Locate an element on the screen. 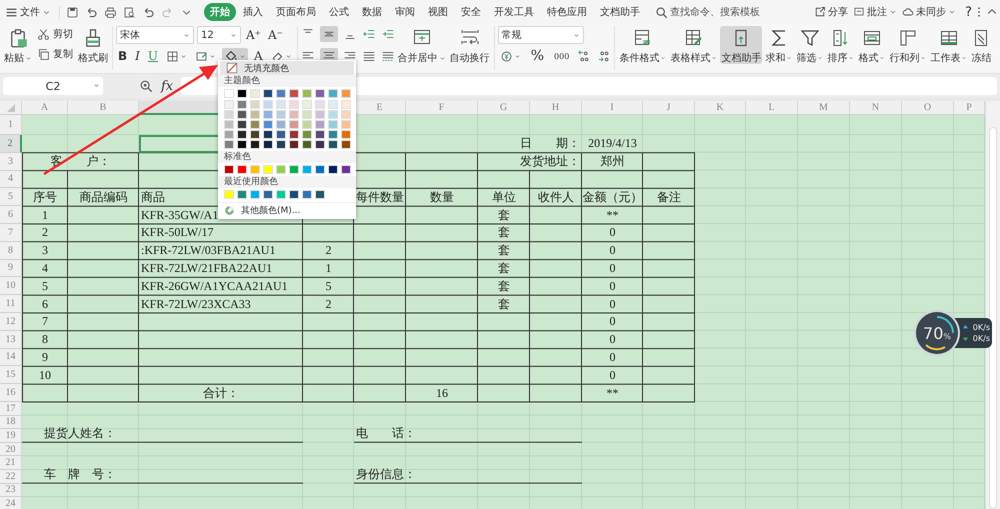 This screenshot has height=509, width=1000. ribbon-tab: 数据 is located at coordinates (372, 12).